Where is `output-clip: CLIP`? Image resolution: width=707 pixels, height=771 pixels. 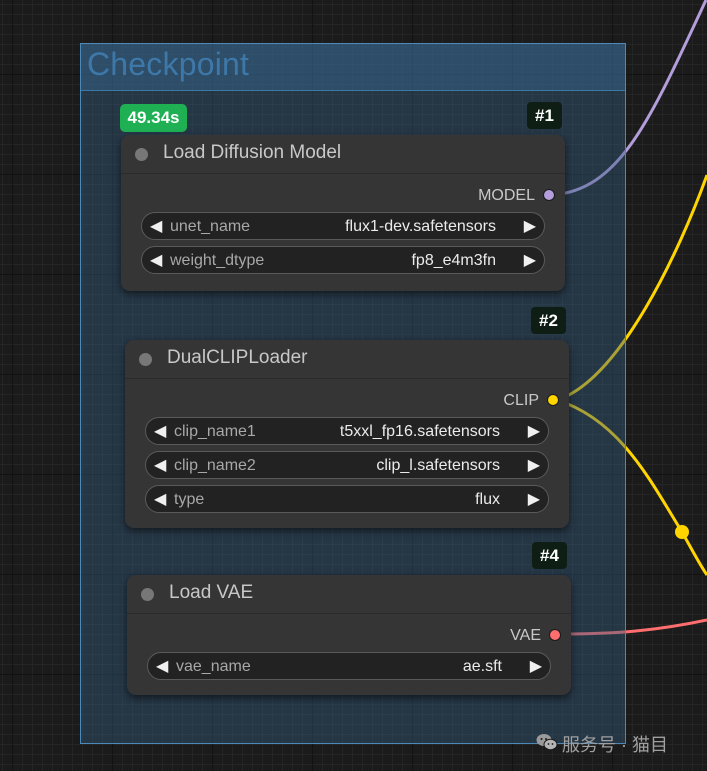 output-clip: CLIP is located at coordinates (531, 401).